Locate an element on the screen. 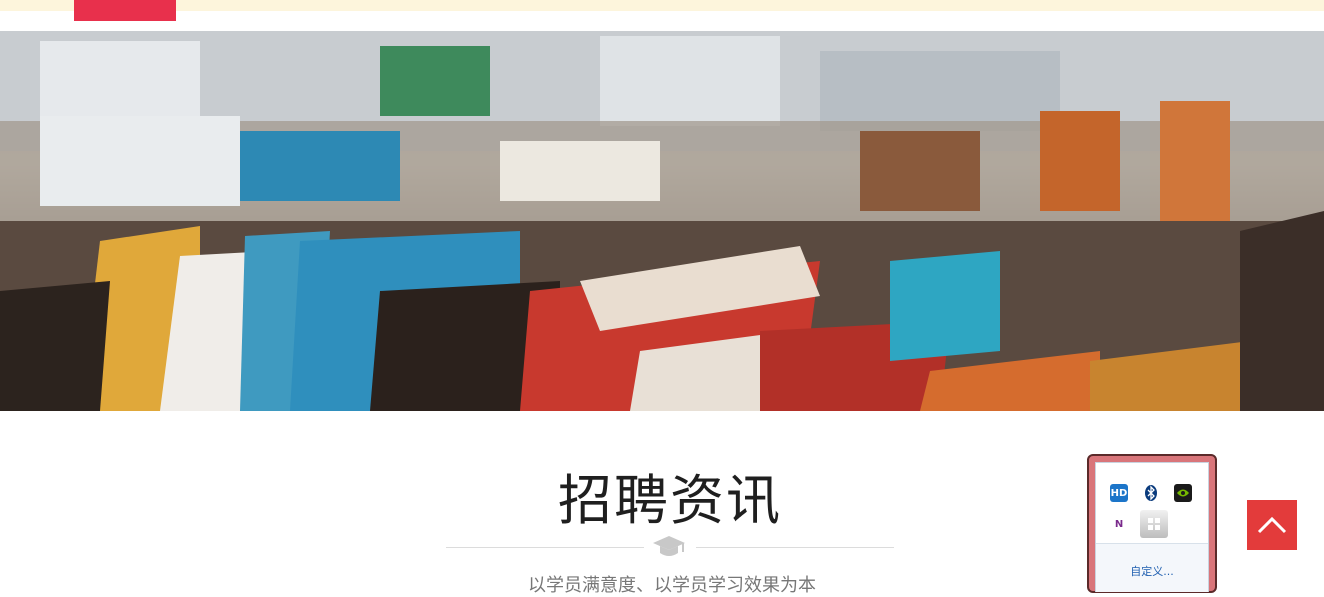 The image size is (1324, 597). title-divider-right is located at coordinates (795, 547).